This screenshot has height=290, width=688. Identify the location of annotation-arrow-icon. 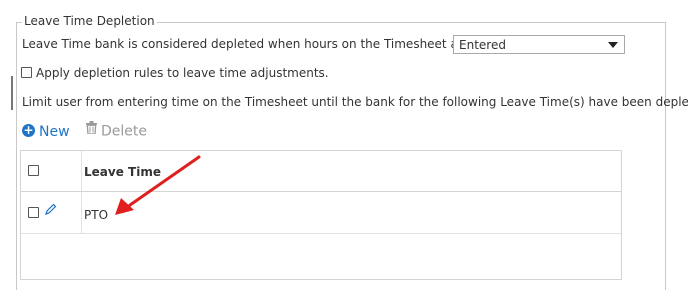
(158, 185).